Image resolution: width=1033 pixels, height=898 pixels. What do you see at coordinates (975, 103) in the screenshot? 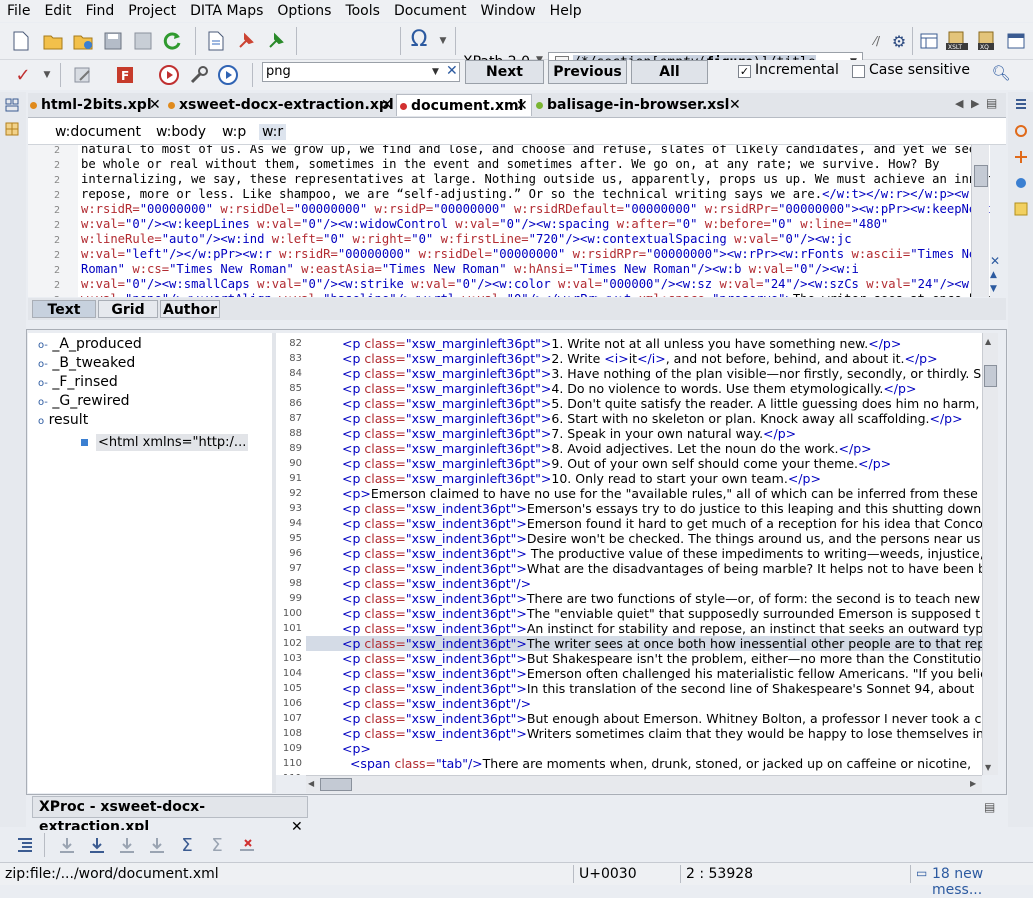
I see `tab-scroll-right-icon: ▶` at bounding box center [975, 103].